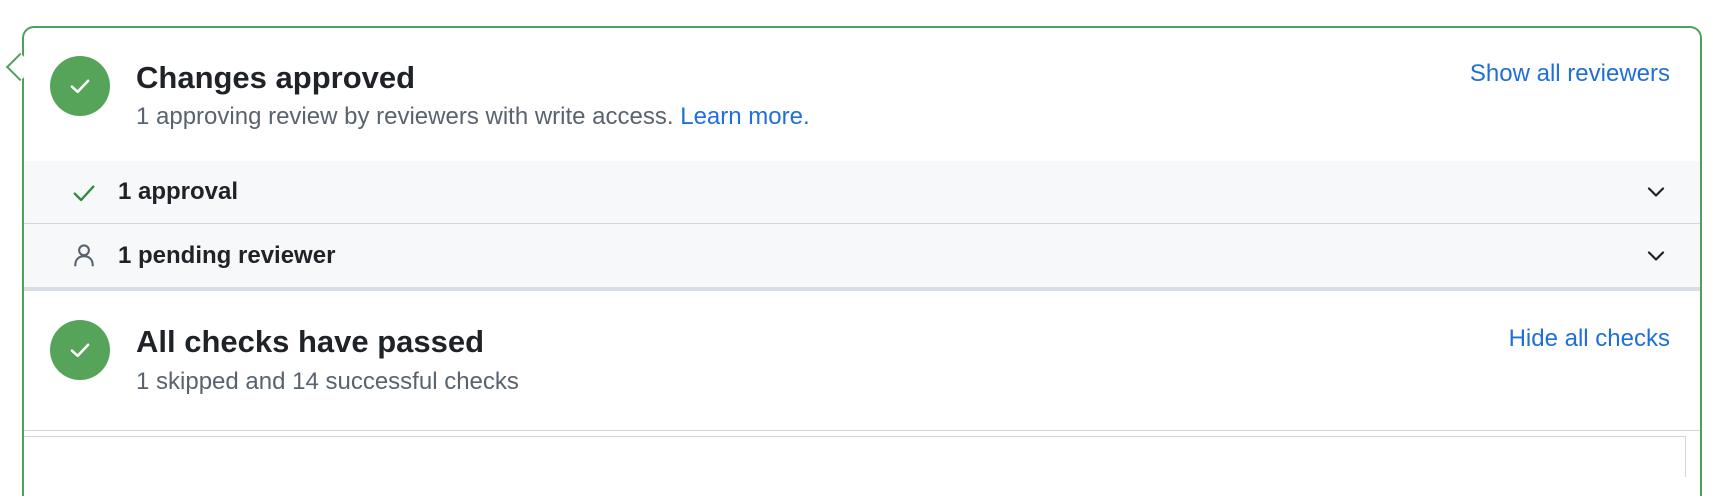  I want to click on approval-title: Changes approved, so click(276, 77).